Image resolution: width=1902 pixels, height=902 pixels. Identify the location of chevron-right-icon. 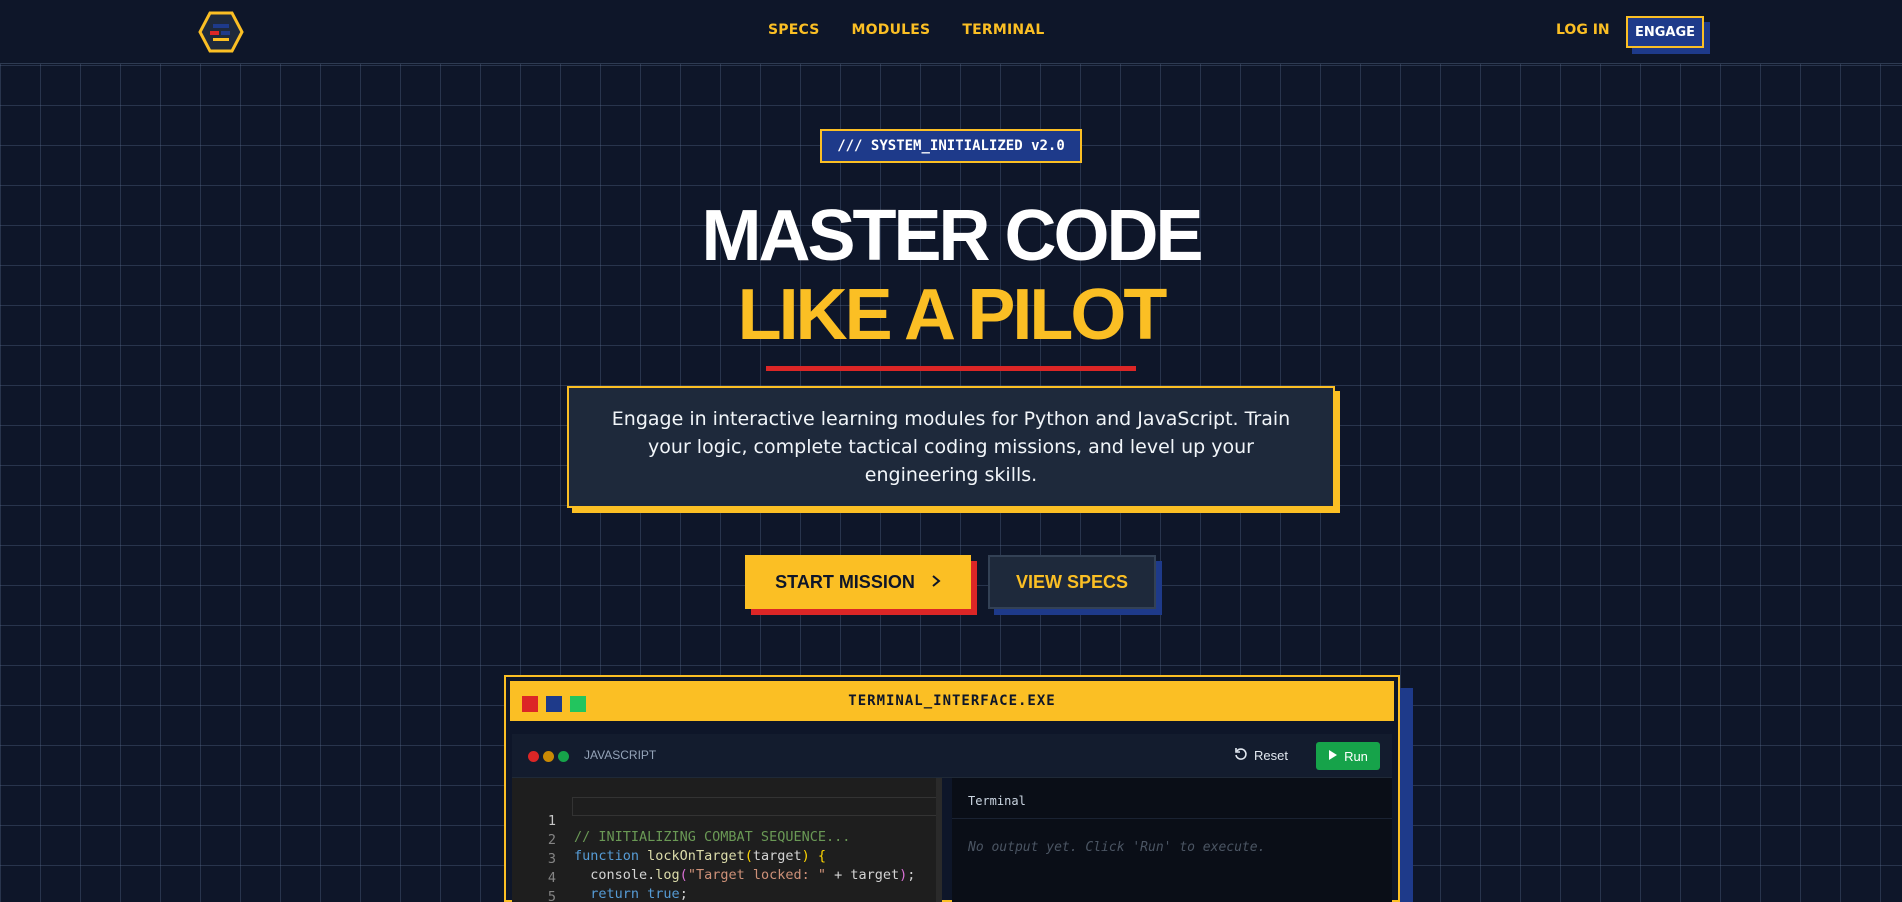
(936, 582).